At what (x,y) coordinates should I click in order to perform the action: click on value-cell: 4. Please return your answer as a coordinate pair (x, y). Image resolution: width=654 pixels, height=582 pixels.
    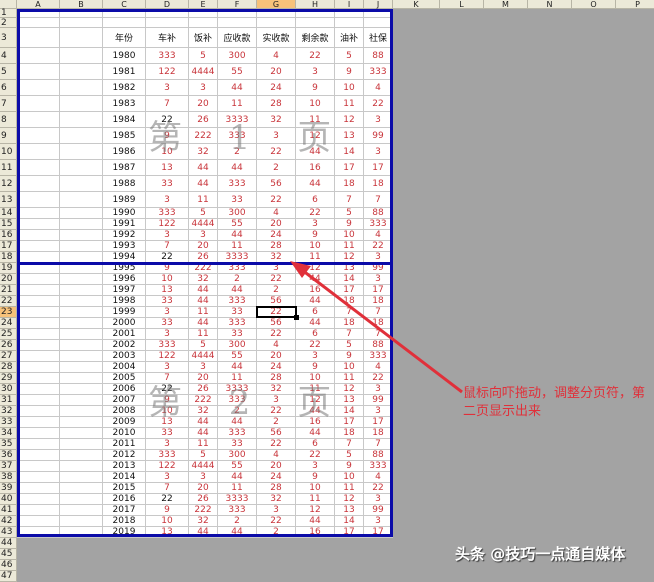
    Looking at the image, I should click on (276, 345).